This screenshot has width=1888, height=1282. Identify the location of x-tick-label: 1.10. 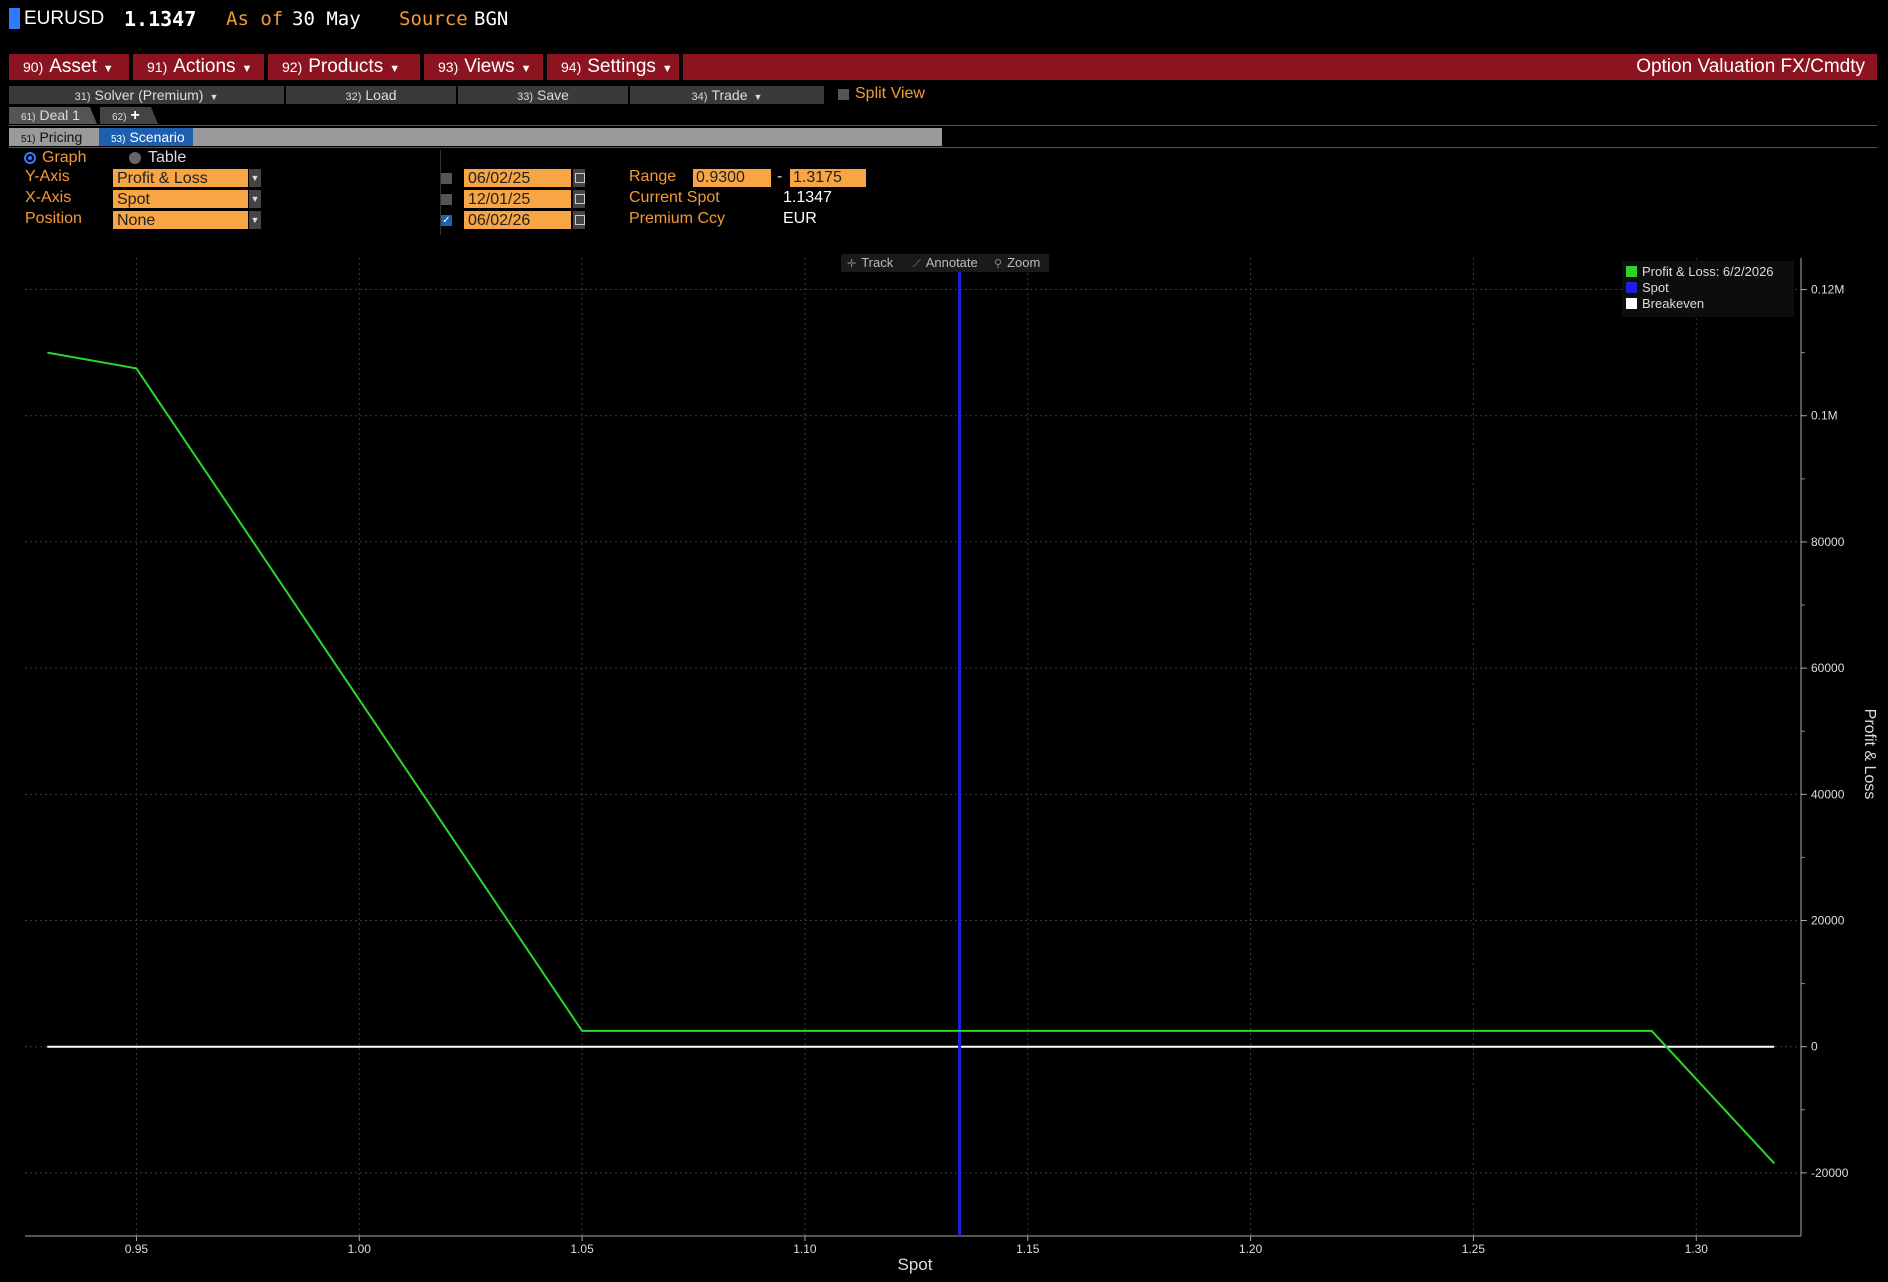
(805, 1249).